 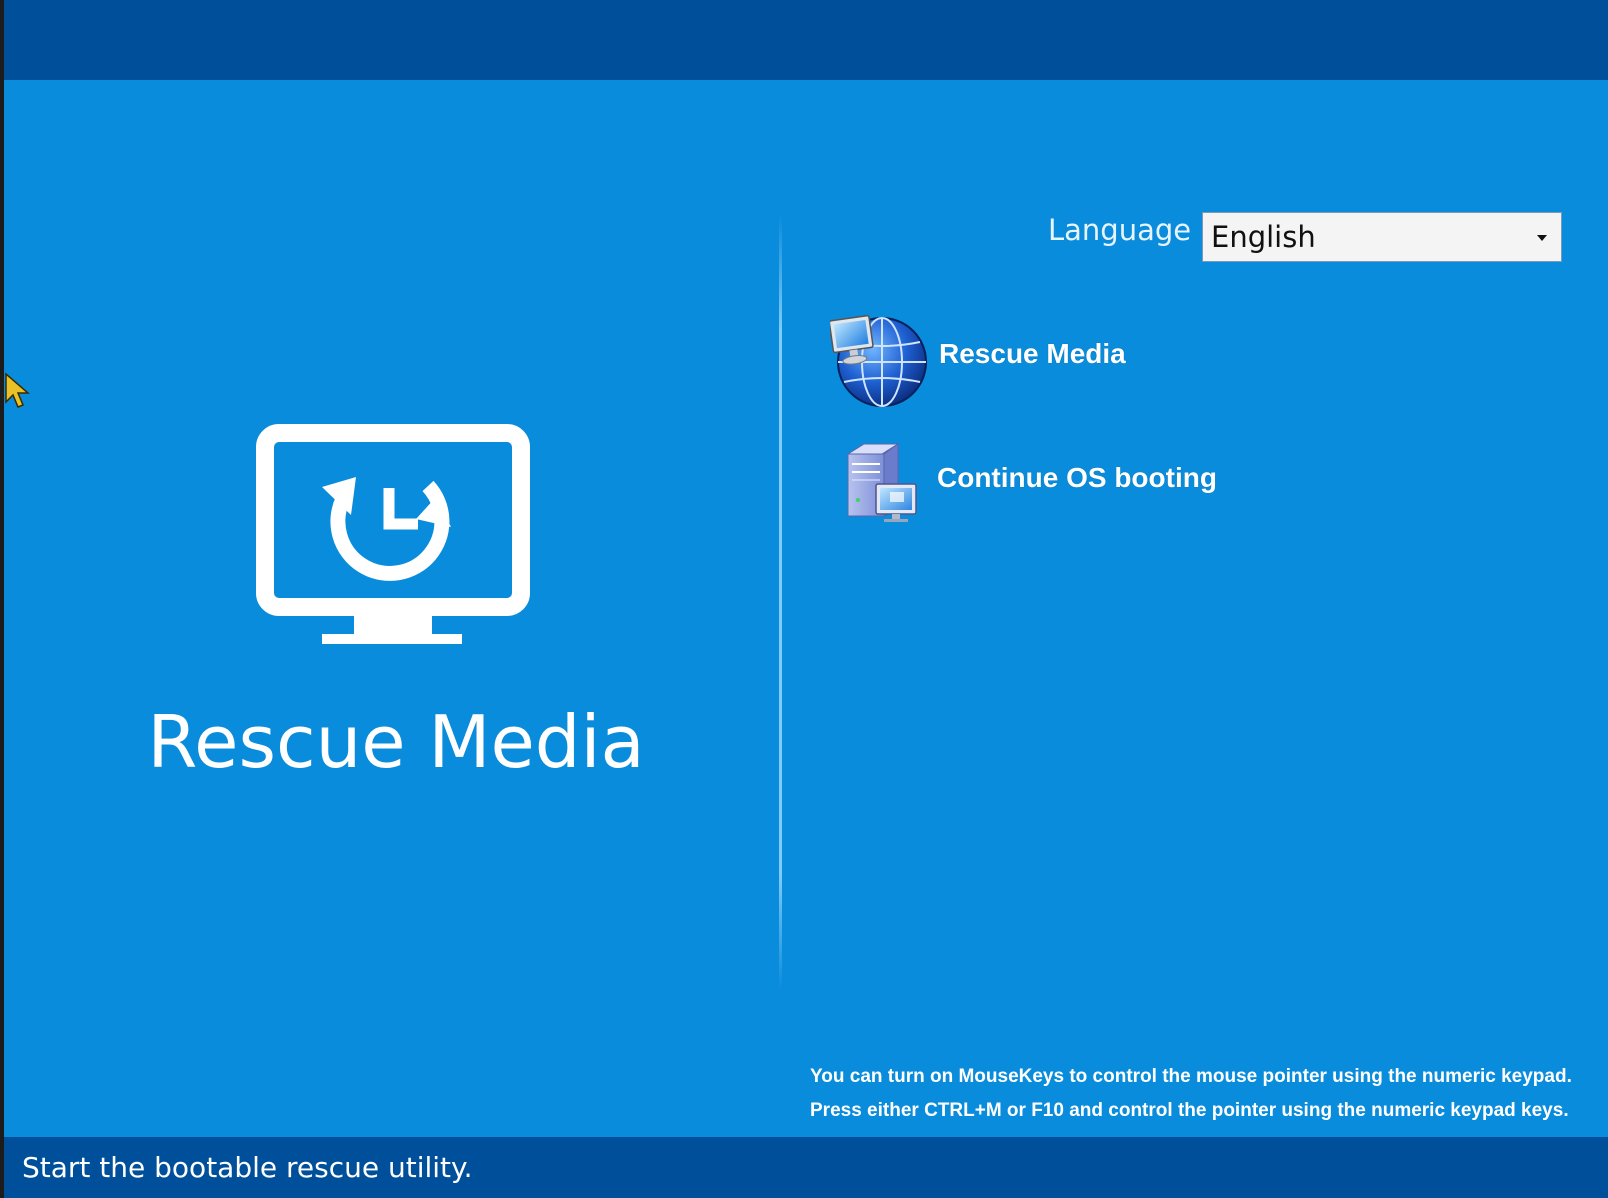 What do you see at coordinates (1120, 230) in the screenshot?
I see `language-label: Language` at bounding box center [1120, 230].